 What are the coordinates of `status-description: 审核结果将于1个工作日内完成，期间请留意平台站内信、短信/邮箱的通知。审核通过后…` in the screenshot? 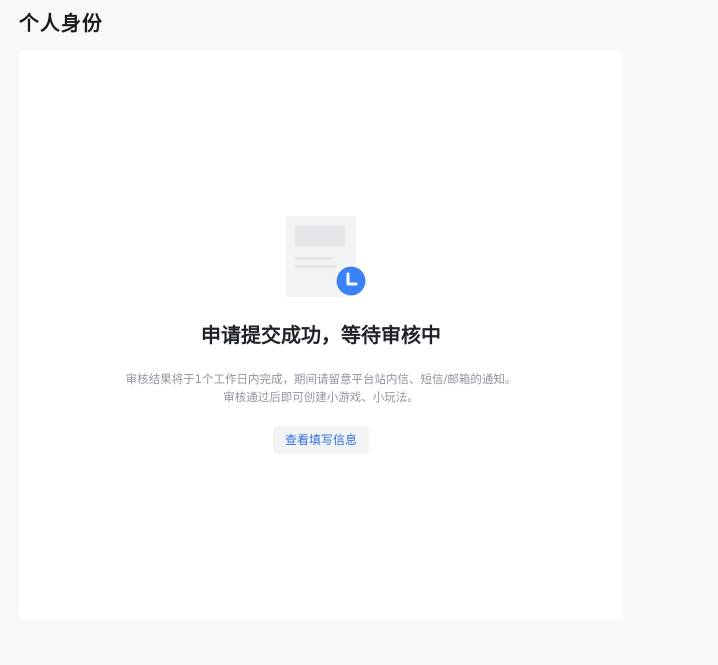 It's located at (321, 388).